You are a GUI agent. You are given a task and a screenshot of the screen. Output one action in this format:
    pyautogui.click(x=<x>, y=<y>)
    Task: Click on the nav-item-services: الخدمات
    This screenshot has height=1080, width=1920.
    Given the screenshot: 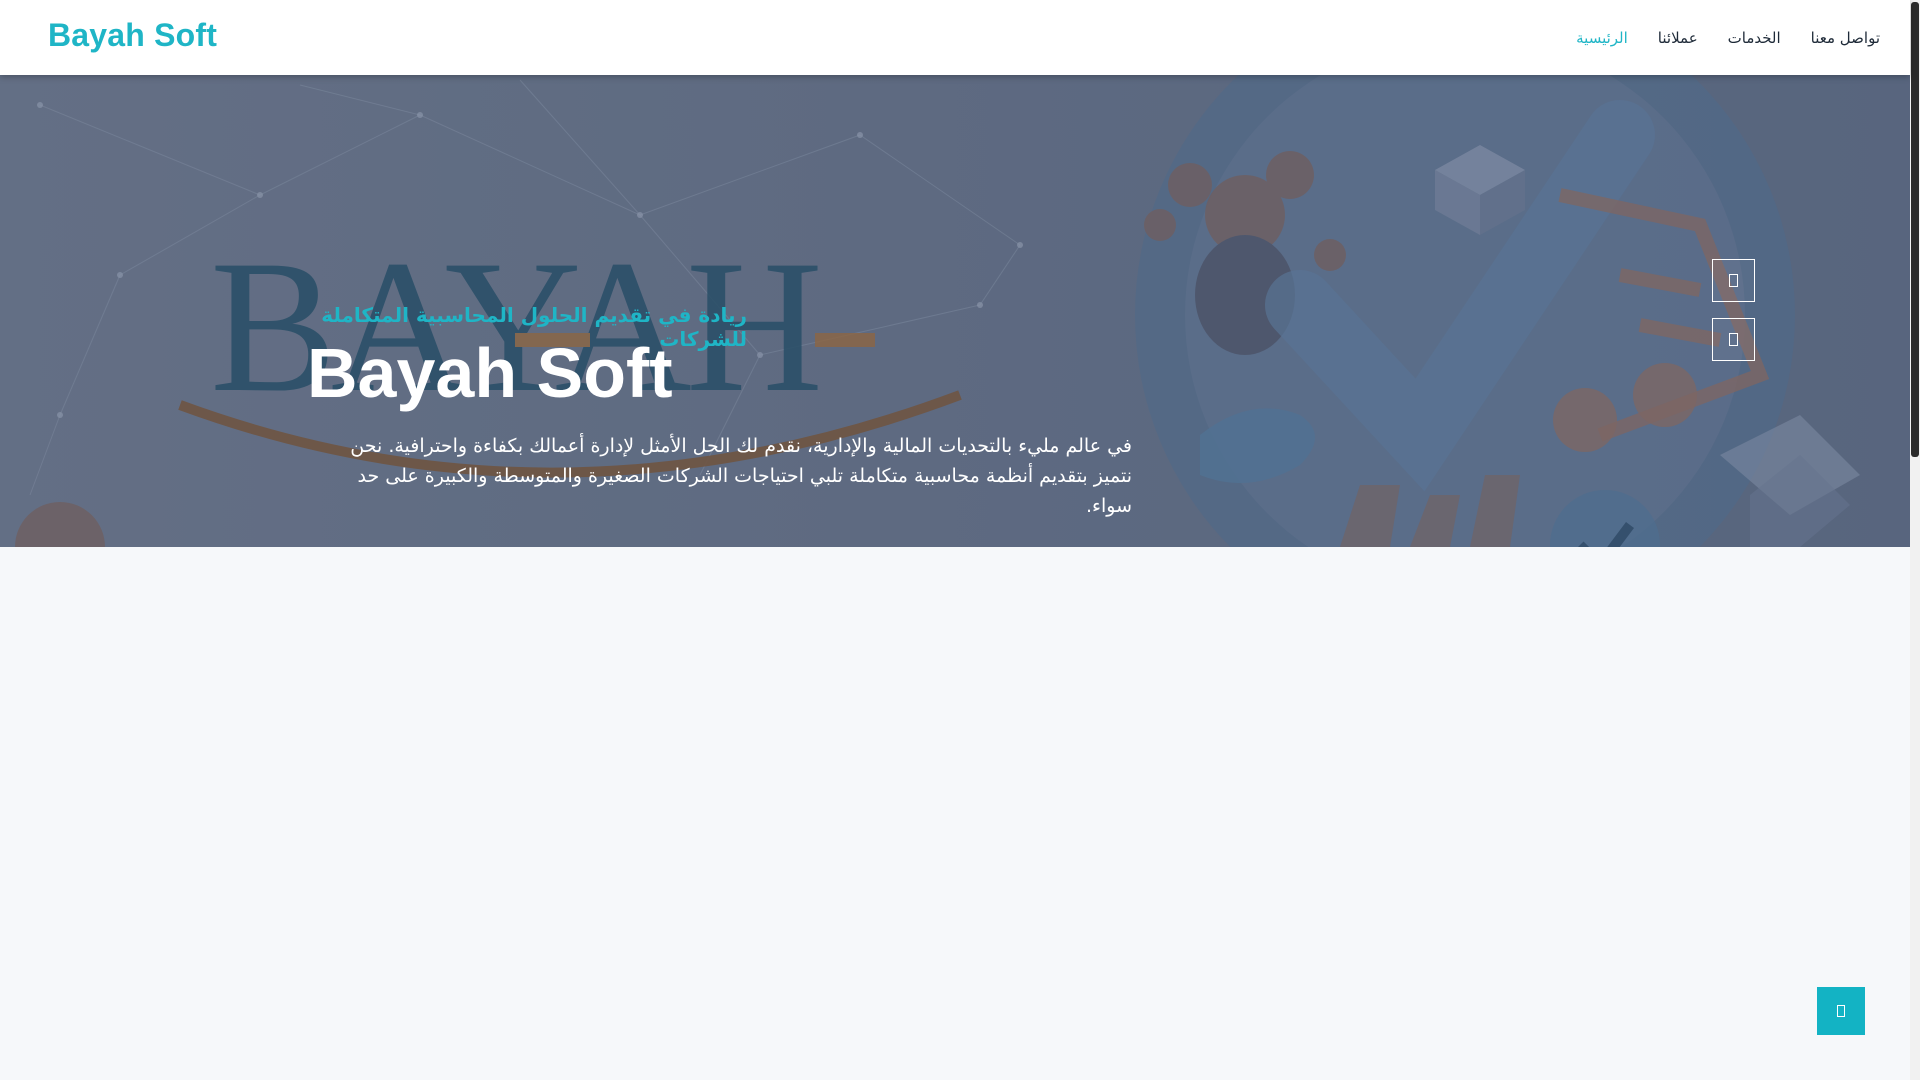 What is the action you would take?
    pyautogui.click(x=1754, y=38)
    